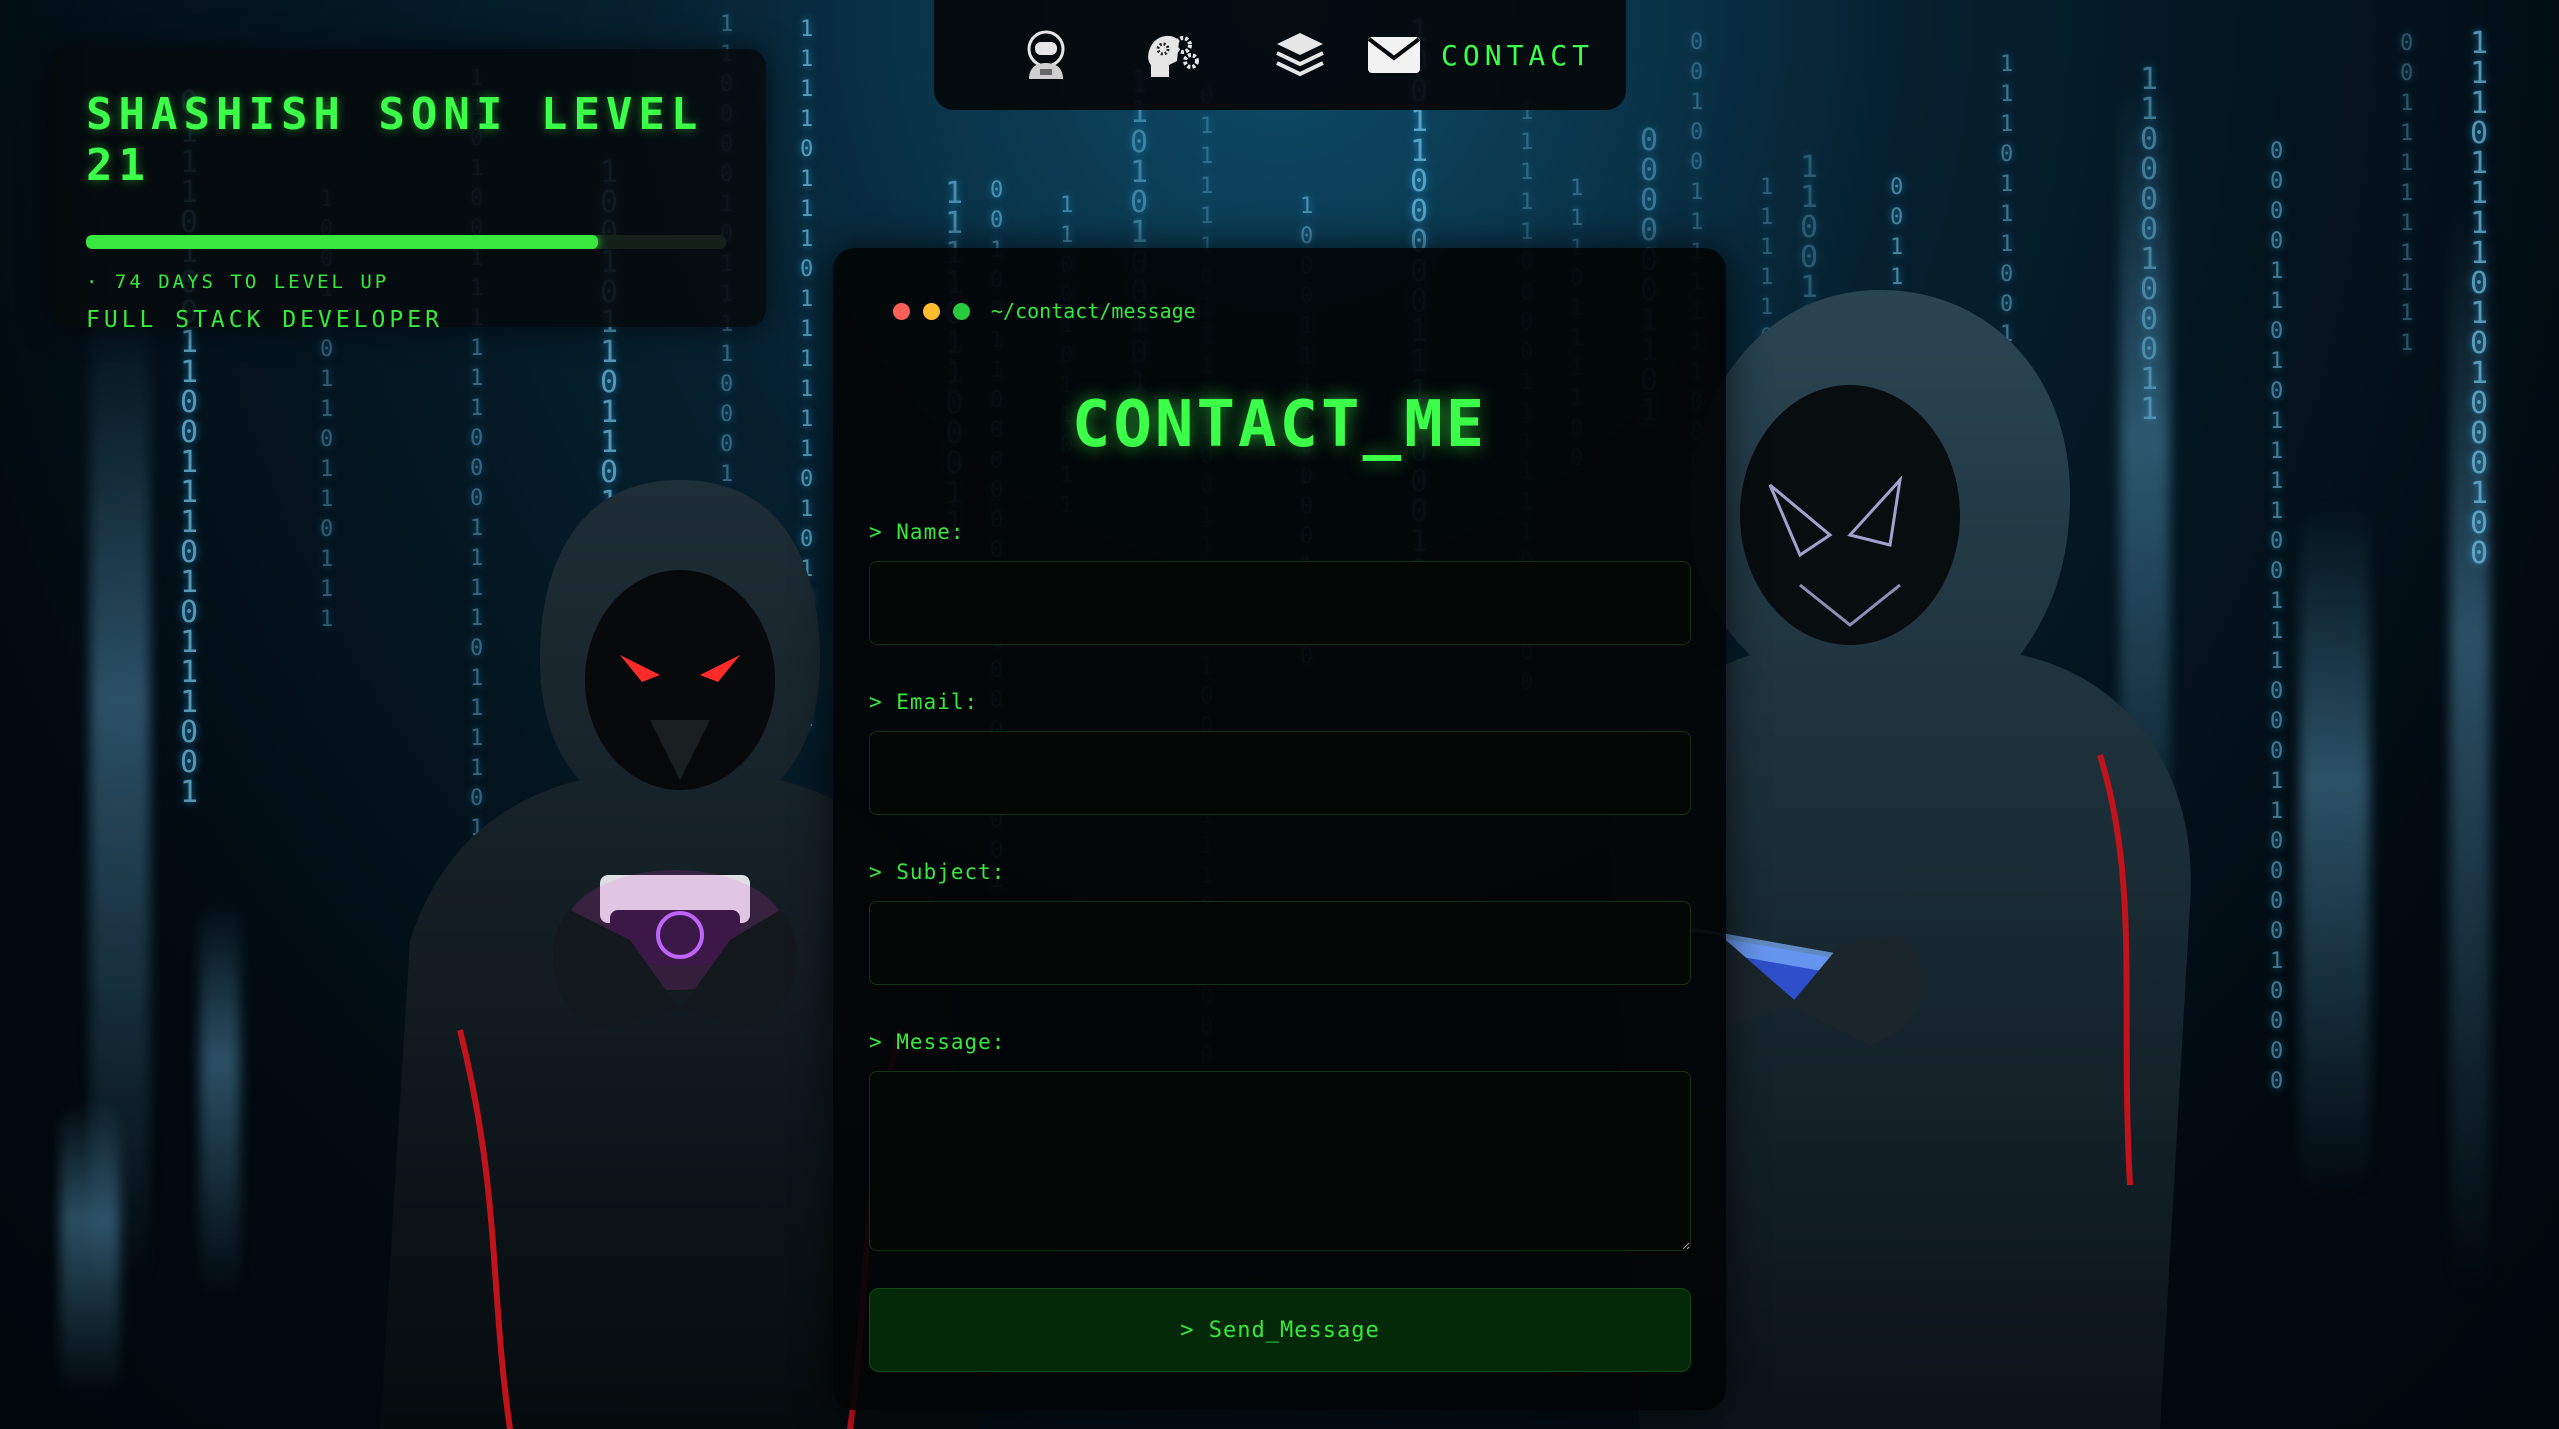 The image size is (2559, 1429). What do you see at coordinates (1394, 55) in the screenshot?
I see `envelope-icon` at bounding box center [1394, 55].